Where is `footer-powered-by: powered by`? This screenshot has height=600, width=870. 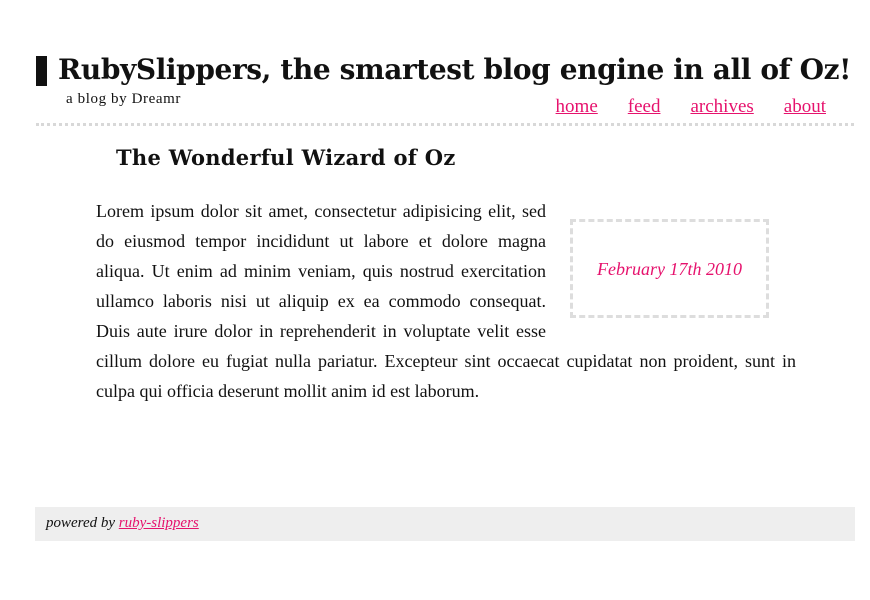
footer-powered-by: powered by is located at coordinates (81, 523).